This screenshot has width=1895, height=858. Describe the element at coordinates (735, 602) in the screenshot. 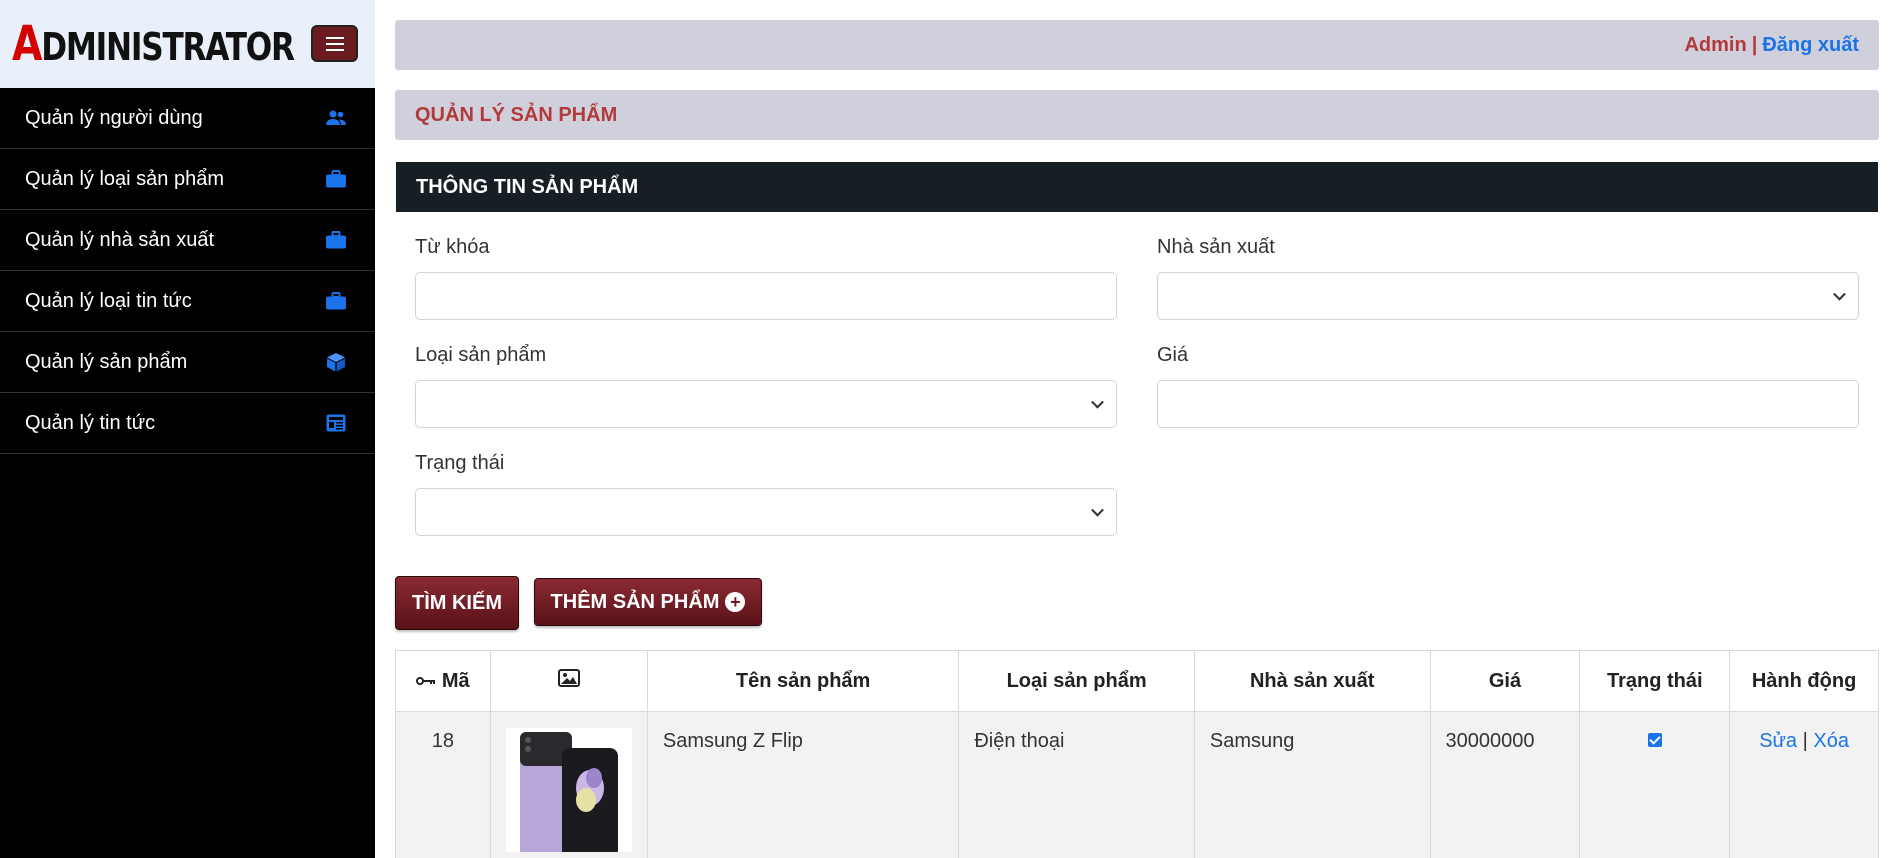

I see `plus-circle-icon: +` at that location.